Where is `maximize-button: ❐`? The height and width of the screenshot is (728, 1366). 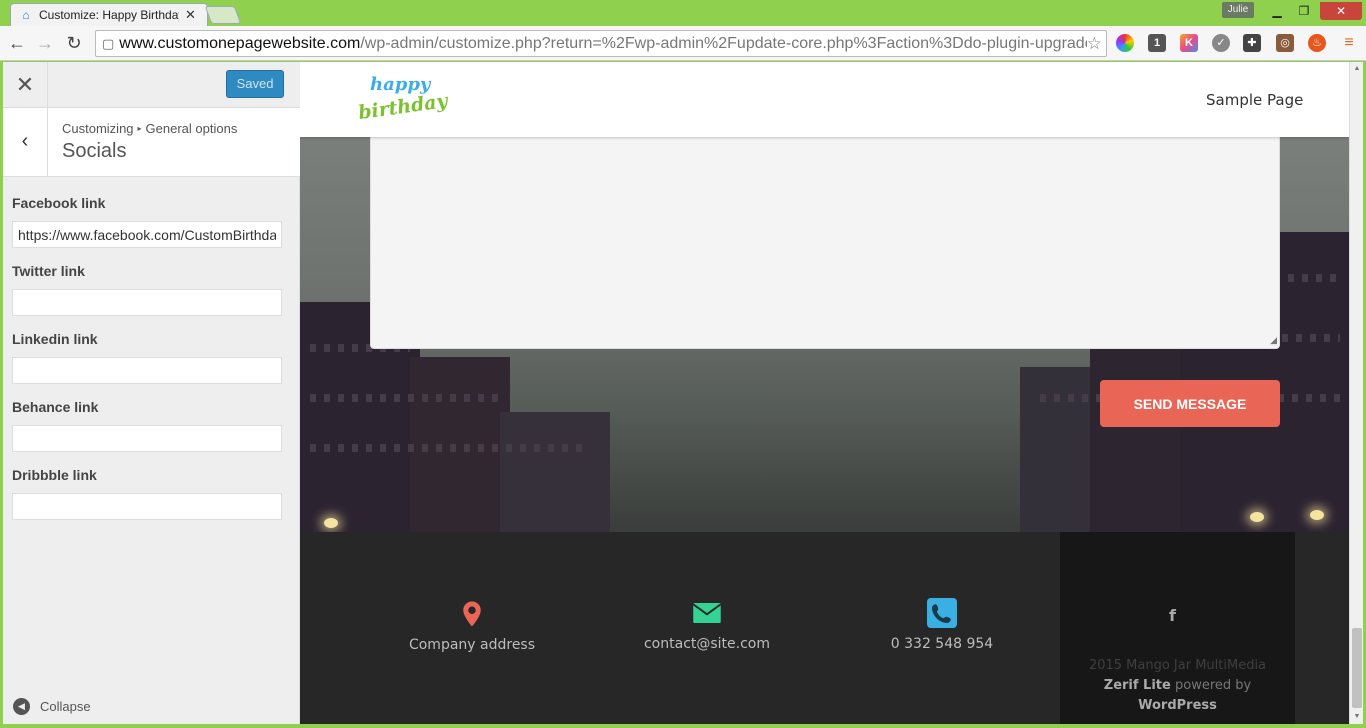
maximize-button: ❐ is located at coordinates (1304, 11).